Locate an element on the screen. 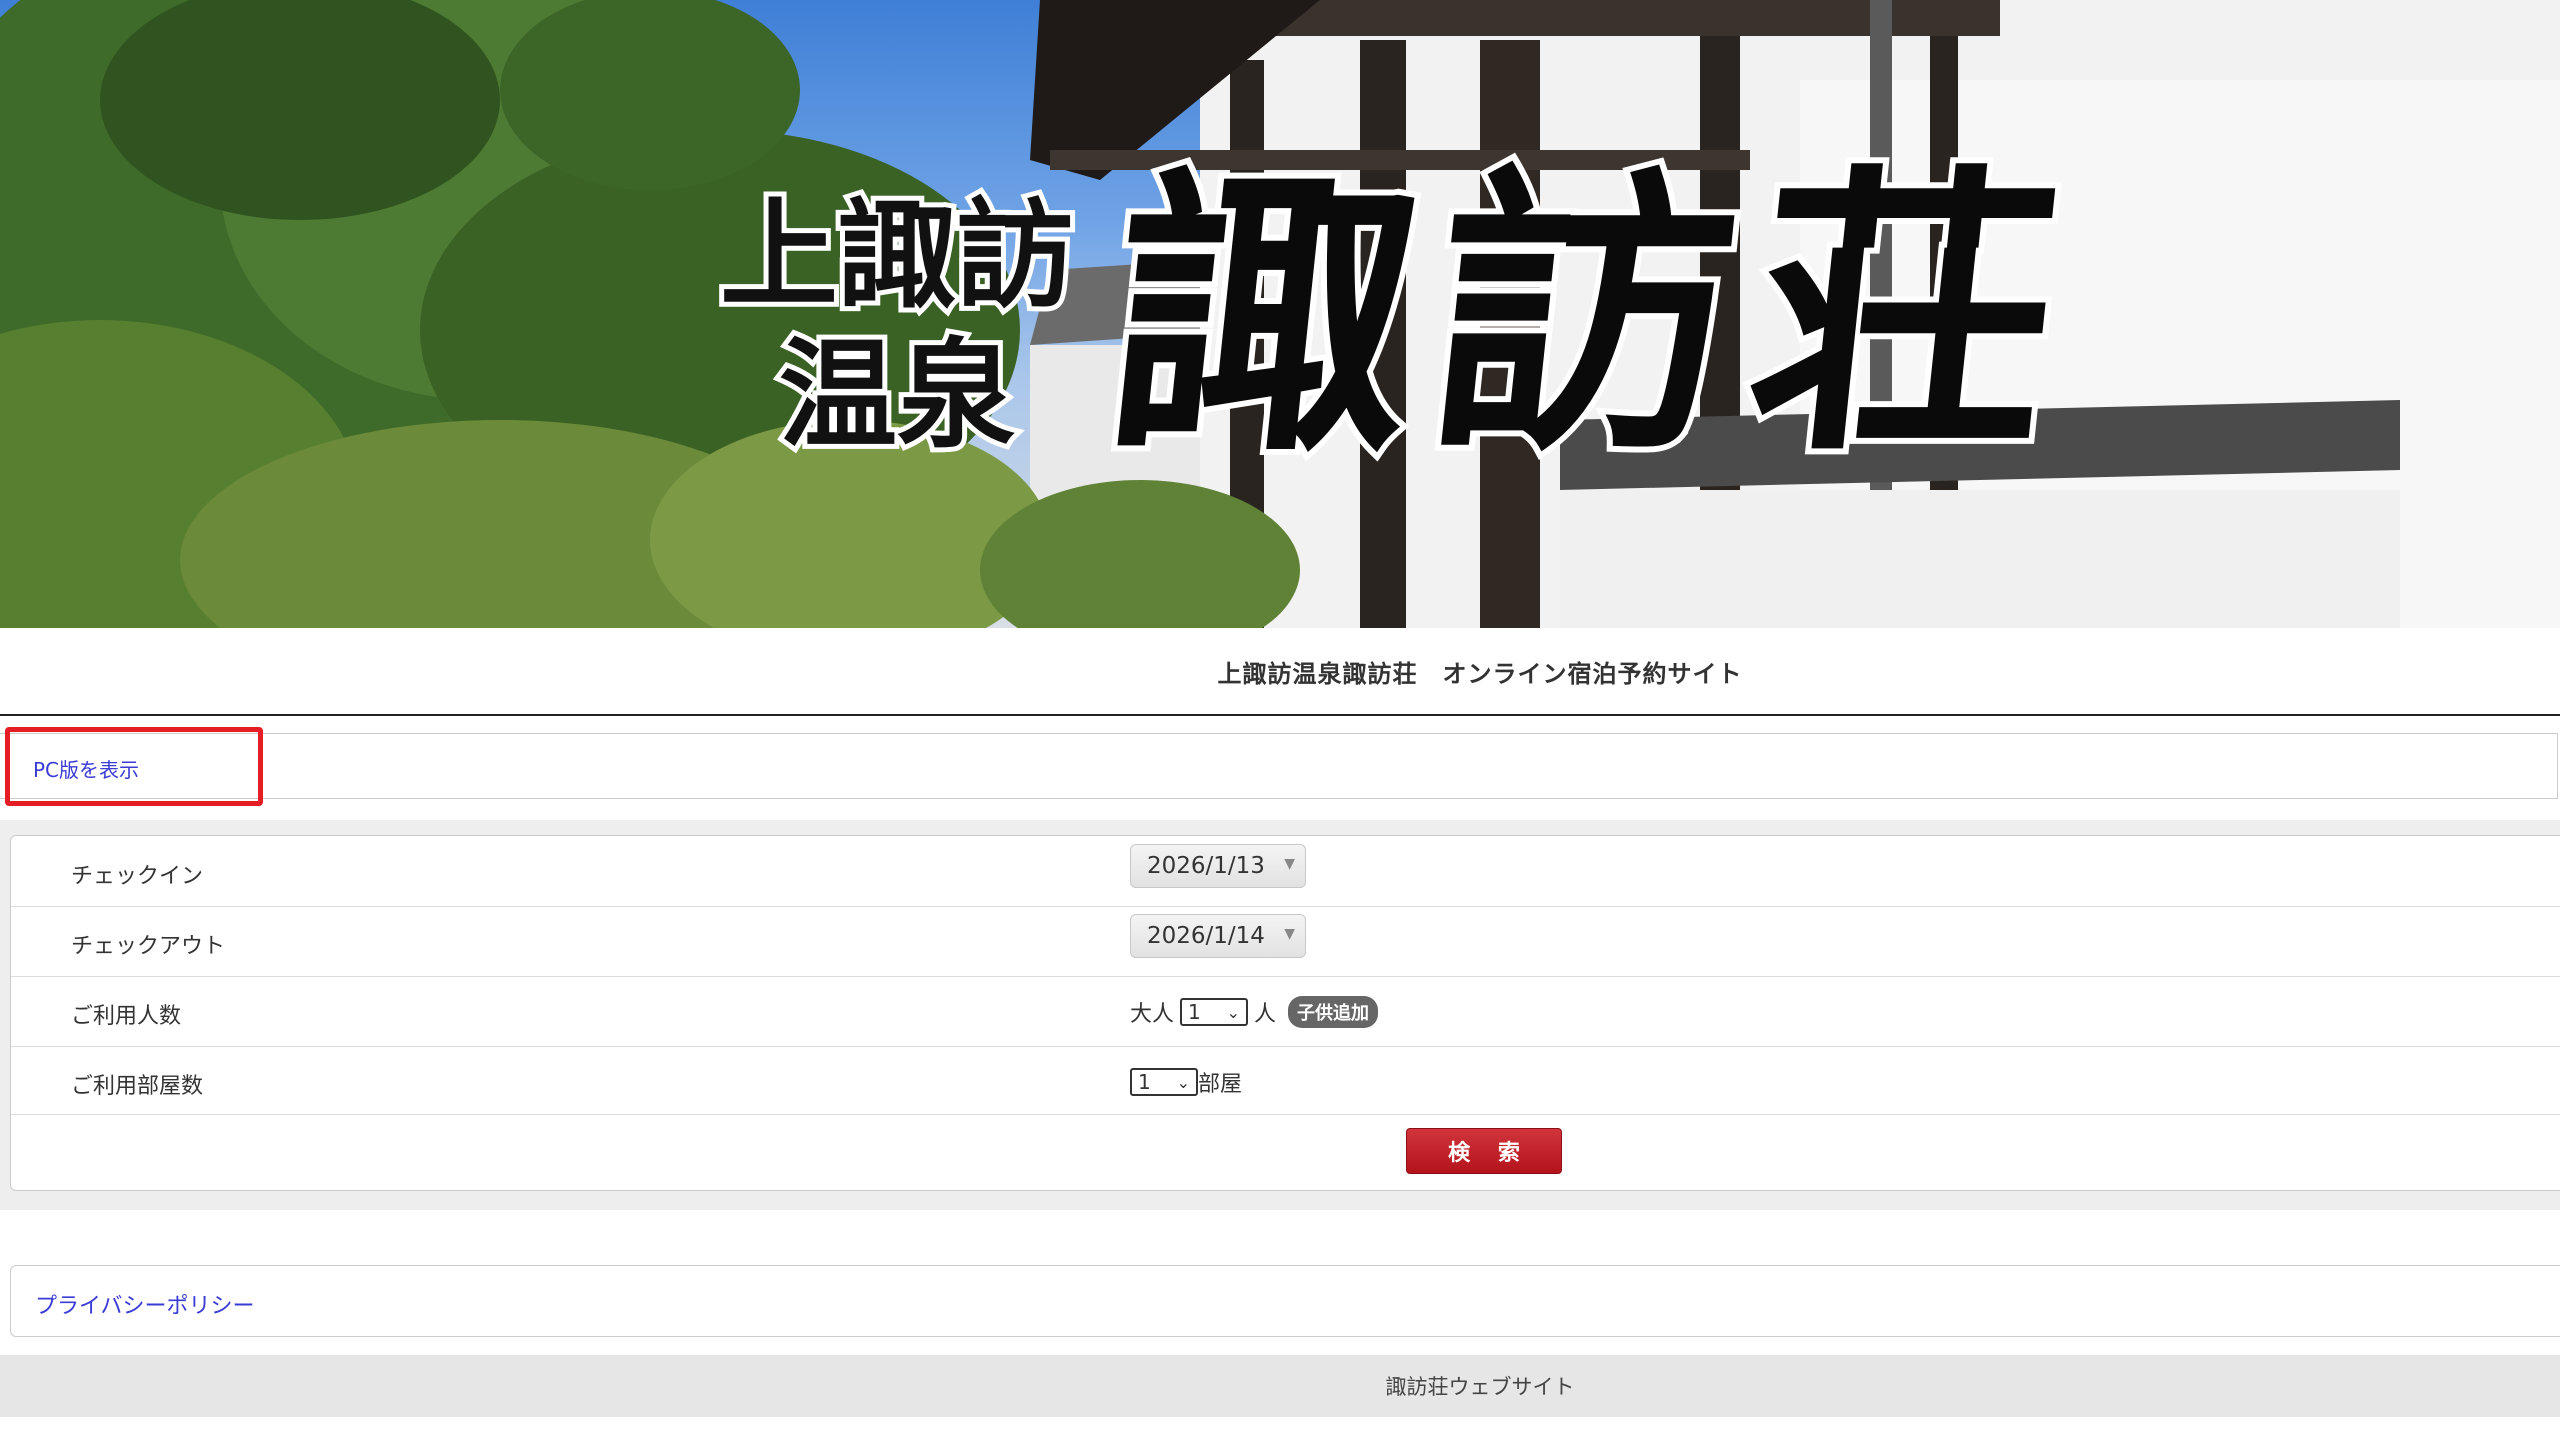 The height and width of the screenshot is (1440, 2560). adults-label: 大人 is located at coordinates (1152, 1014).